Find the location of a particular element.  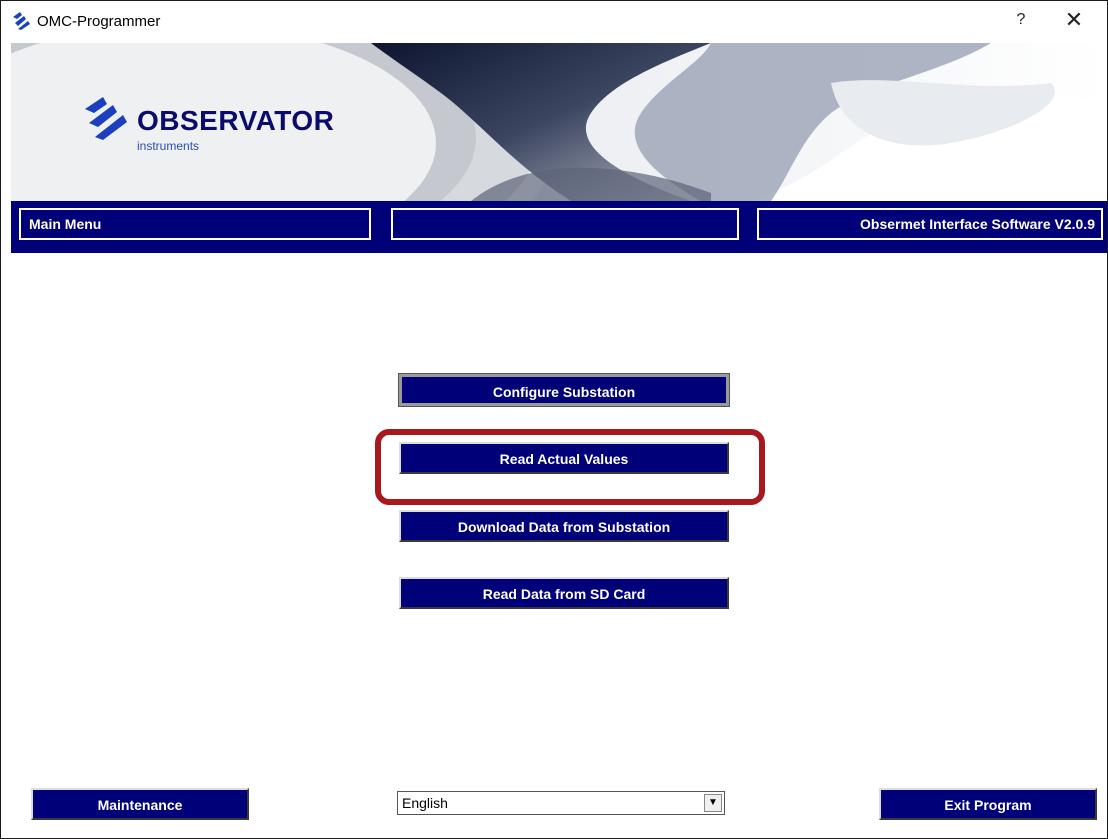

exit-program-button: Exit Program is located at coordinates (988, 804).